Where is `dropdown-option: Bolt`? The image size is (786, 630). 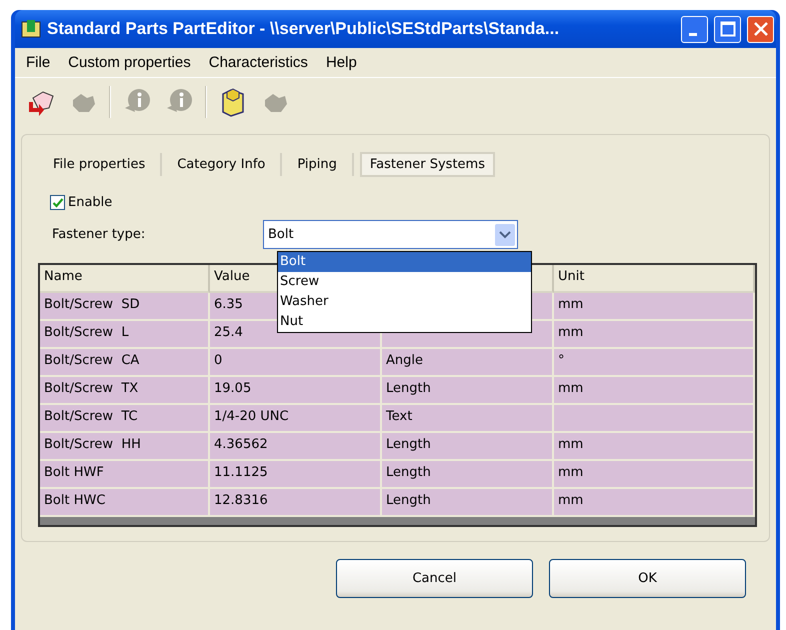 dropdown-option: Bolt is located at coordinates (404, 262).